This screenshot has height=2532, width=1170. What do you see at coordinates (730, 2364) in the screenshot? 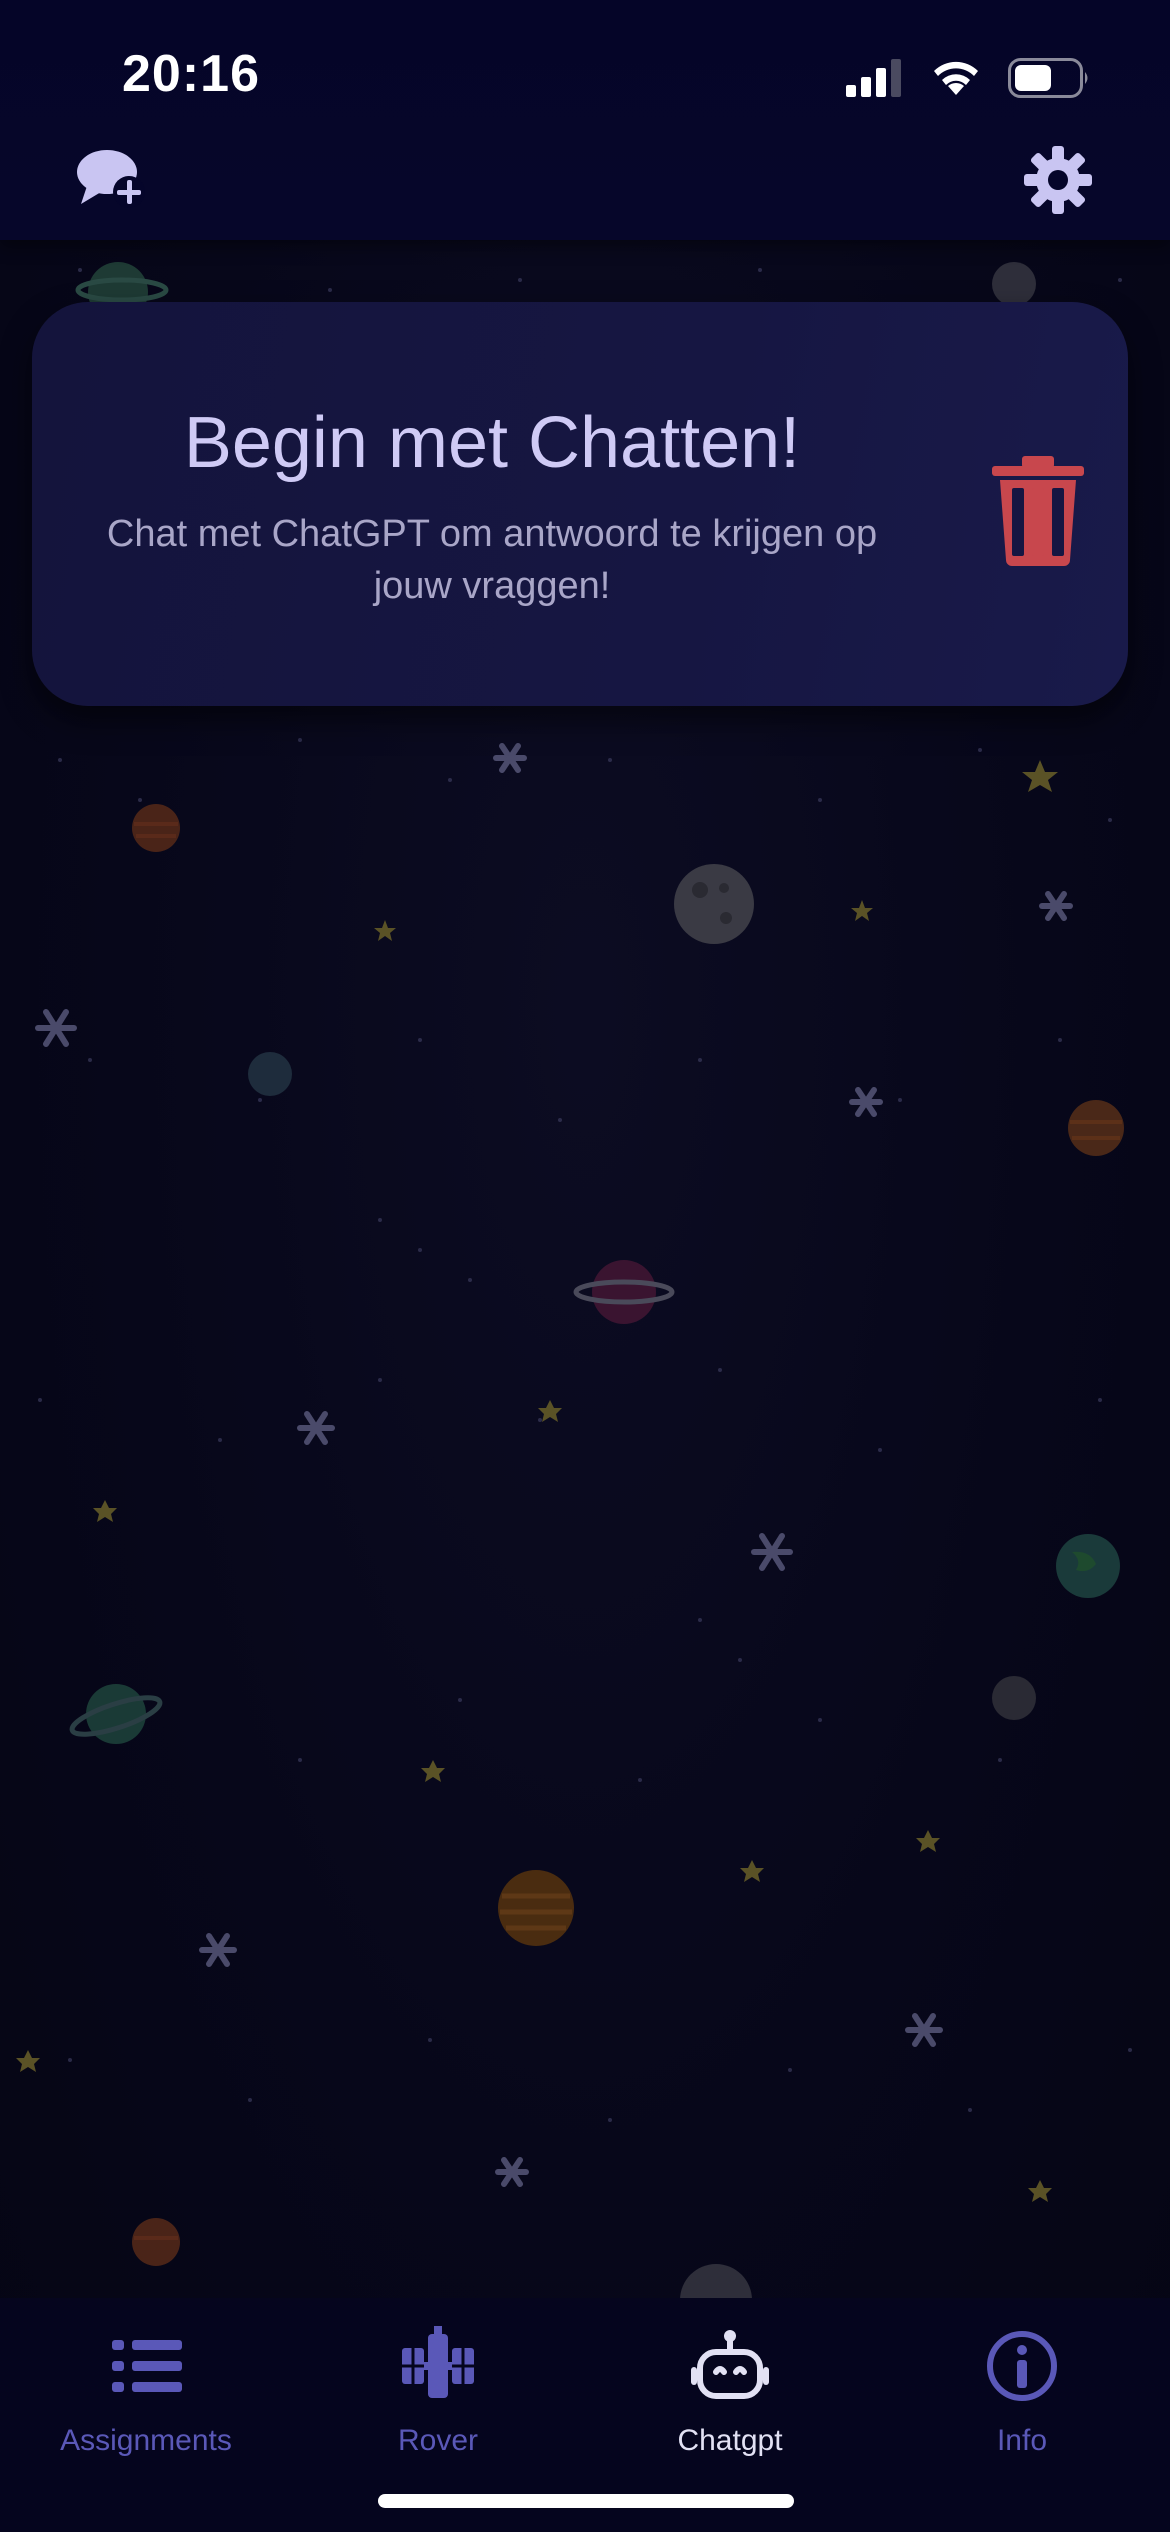
I see `robot-icon` at bounding box center [730, 2364].